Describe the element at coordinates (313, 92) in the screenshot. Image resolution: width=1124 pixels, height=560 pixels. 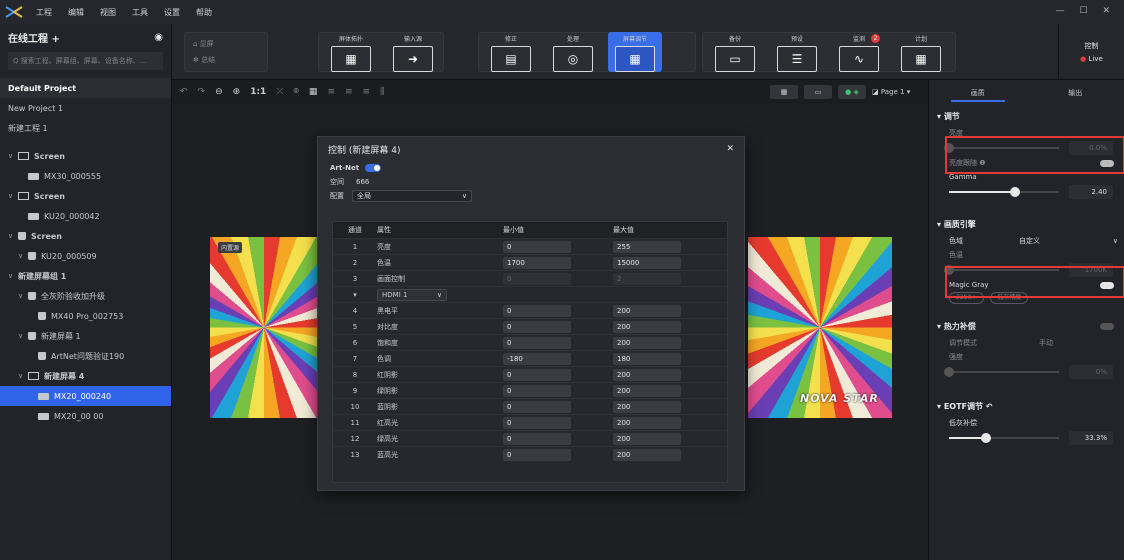
I see `layout-icon: ▦` at that location.